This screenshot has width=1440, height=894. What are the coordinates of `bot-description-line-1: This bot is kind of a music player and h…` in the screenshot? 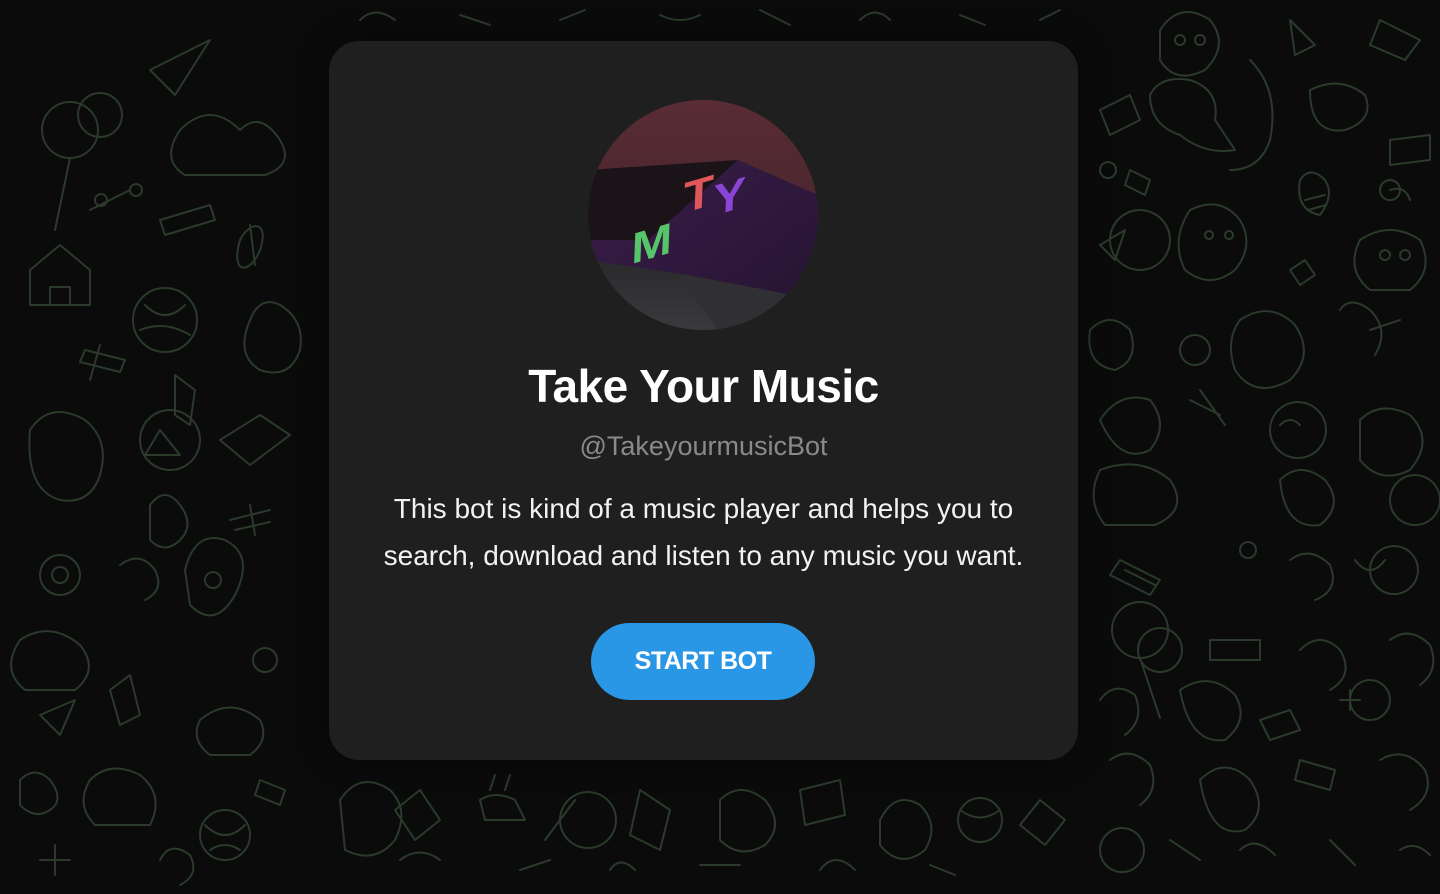 It's located at (703, 508).